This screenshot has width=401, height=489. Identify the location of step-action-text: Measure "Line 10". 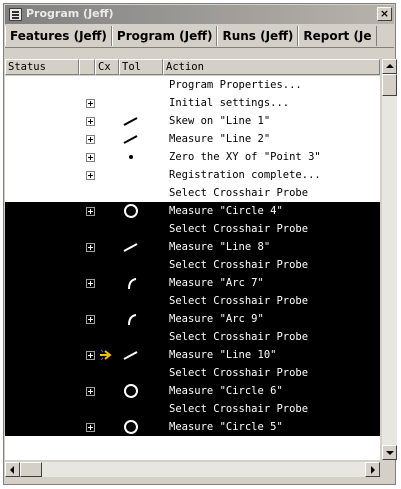
(223, 355).